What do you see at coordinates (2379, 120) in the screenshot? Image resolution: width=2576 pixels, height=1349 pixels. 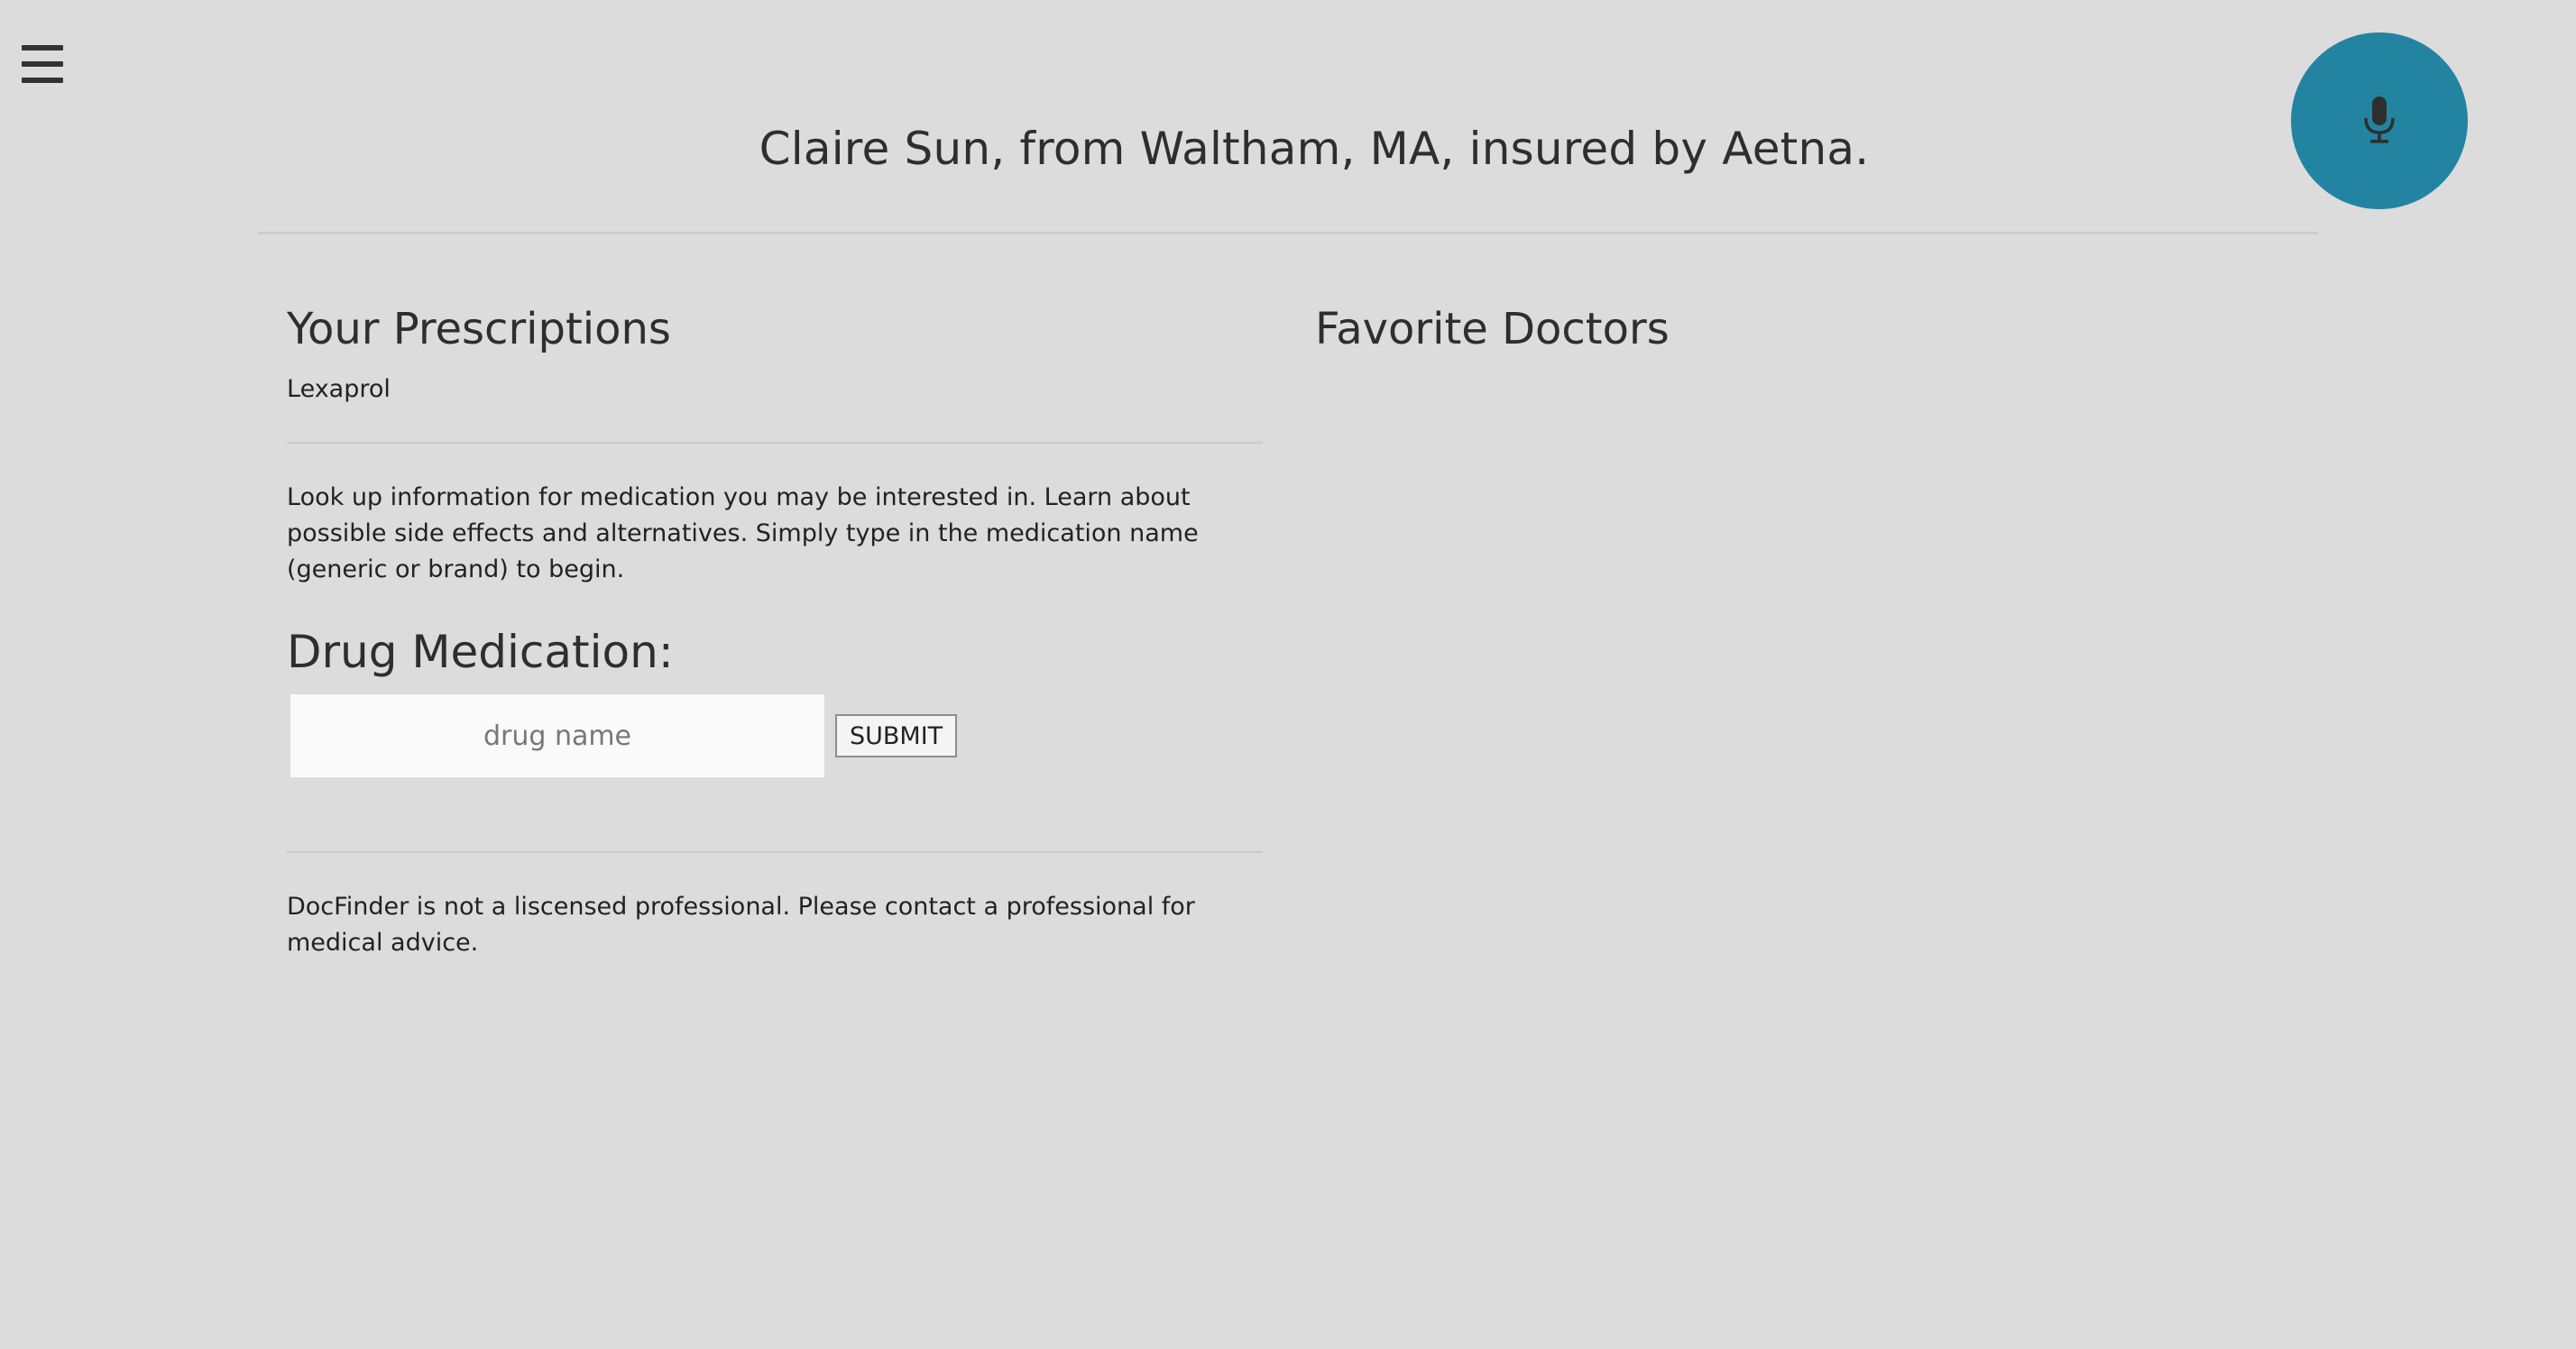 I see `voice-input-button` at bounding box center [2379, 120].